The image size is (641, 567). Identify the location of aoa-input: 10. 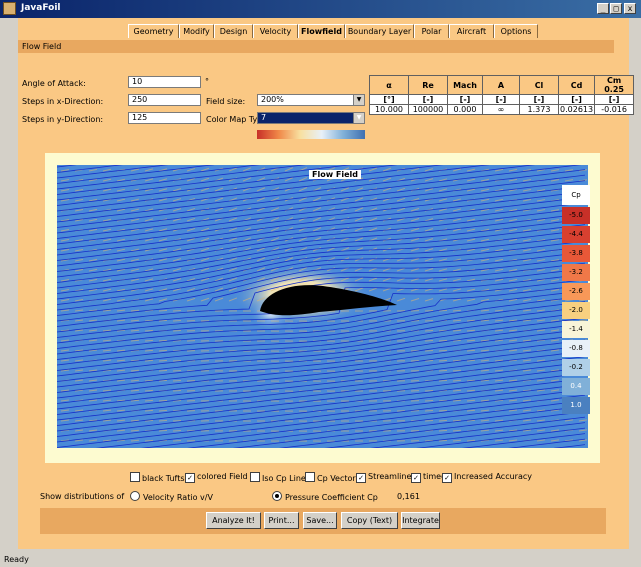
(164, 82).